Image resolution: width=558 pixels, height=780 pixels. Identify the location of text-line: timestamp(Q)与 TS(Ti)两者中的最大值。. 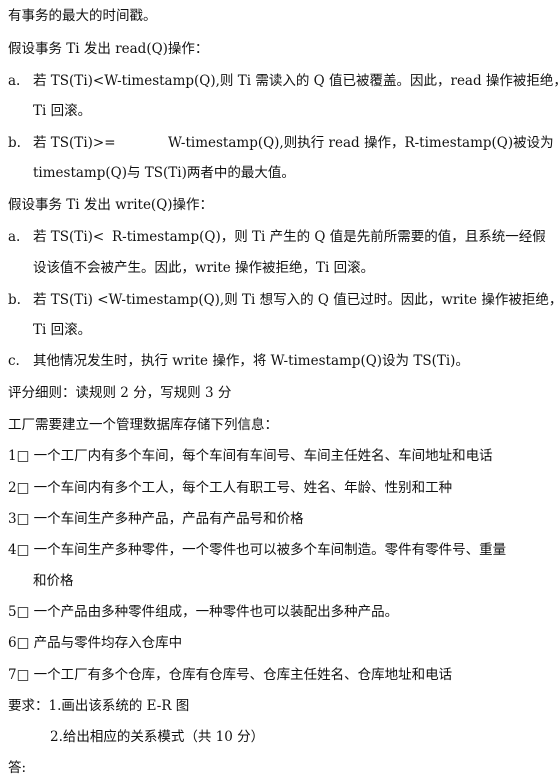
(164, 173).